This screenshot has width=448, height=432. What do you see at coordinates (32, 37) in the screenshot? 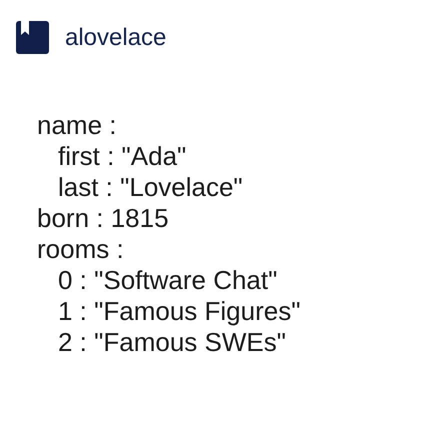
I see `bookmark-icon` at bounding box center [32, 37].